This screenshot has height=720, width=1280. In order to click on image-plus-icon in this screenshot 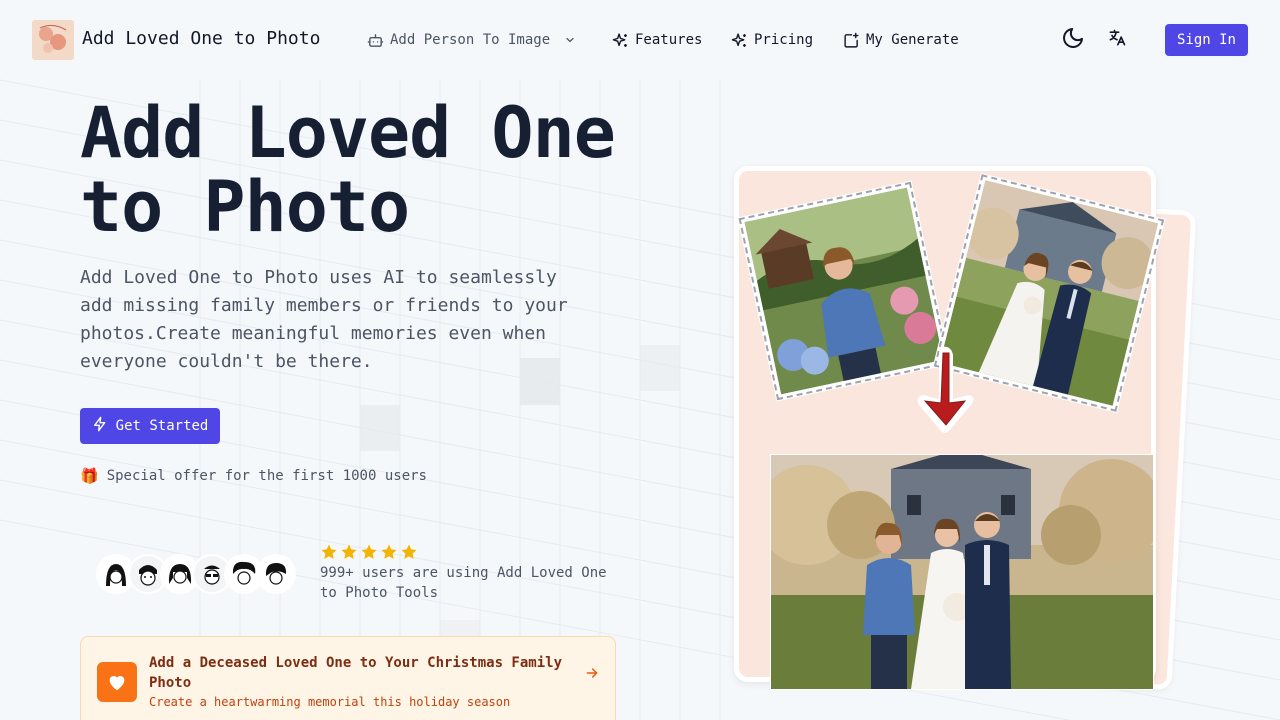, I will do `click(851, 40)`.